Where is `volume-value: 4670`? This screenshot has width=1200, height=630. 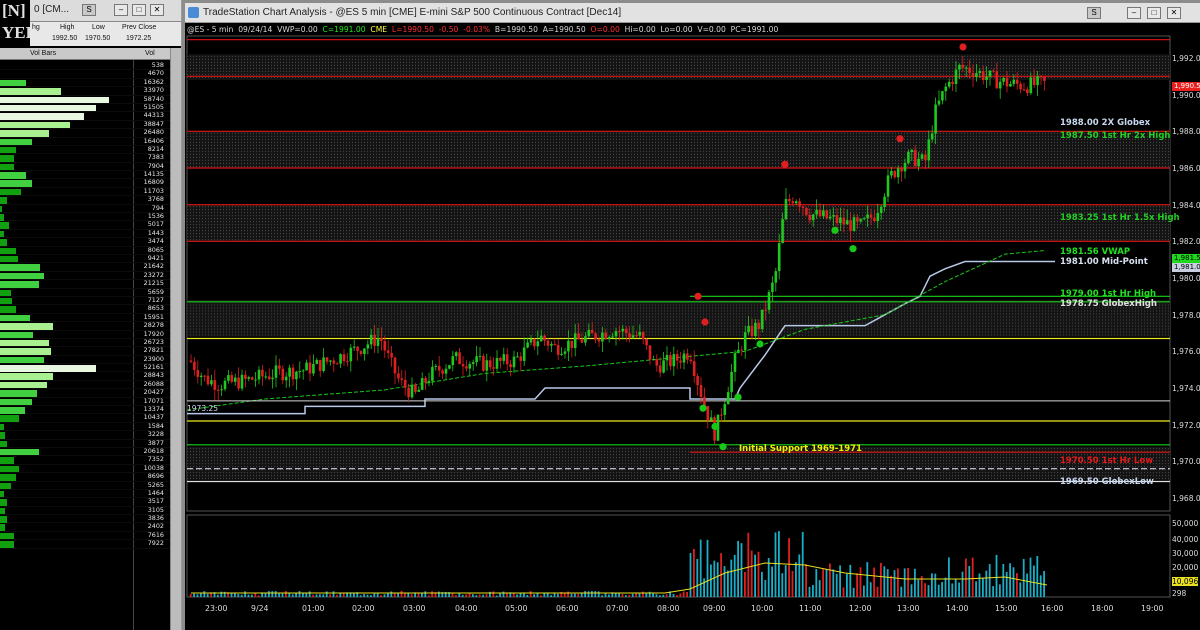 volume-value: 4670 is located at coordinates (155, 73).